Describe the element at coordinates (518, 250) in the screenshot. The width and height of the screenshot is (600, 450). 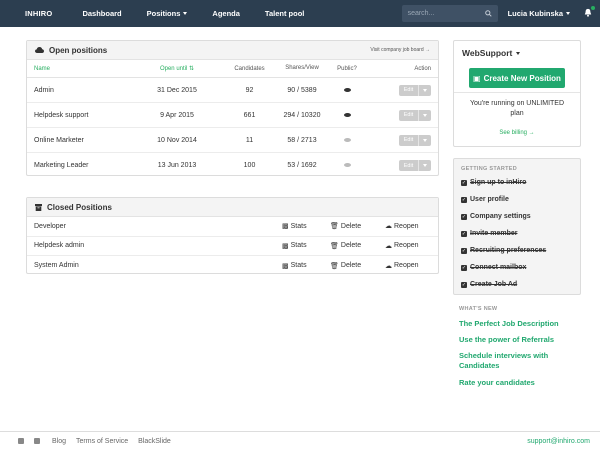
I see `checklist-item: ✓ Recruiting preferences` at that location.